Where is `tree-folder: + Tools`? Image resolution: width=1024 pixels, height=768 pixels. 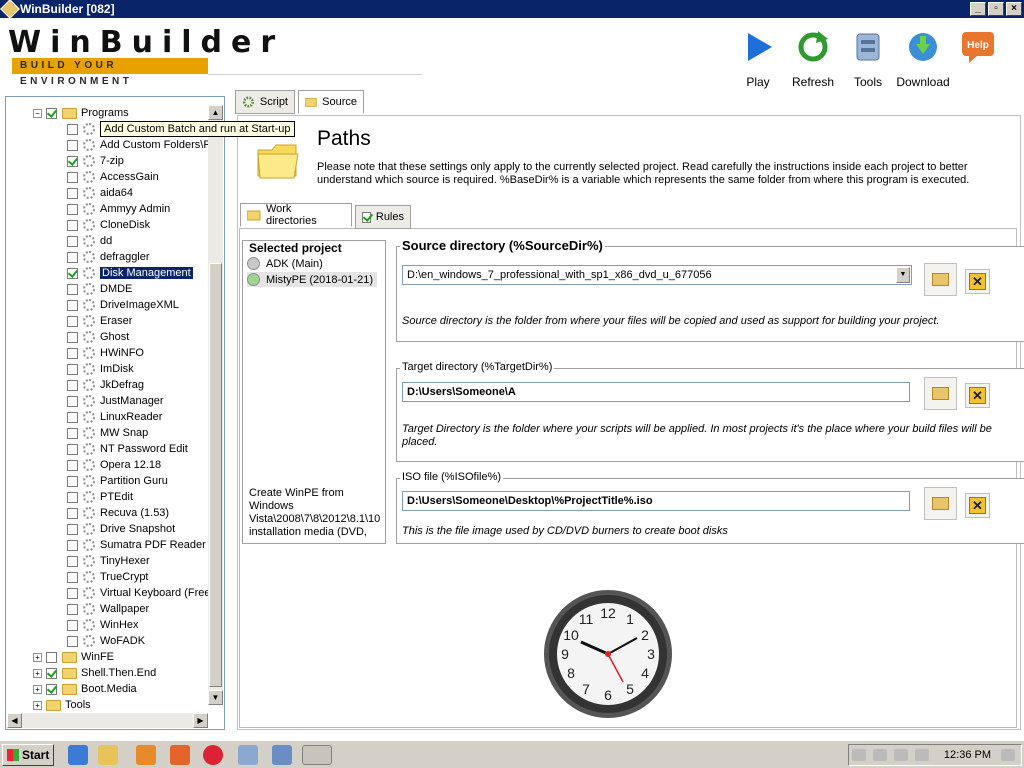
tree-folder: + Tools is located at coordinates (62, 705).